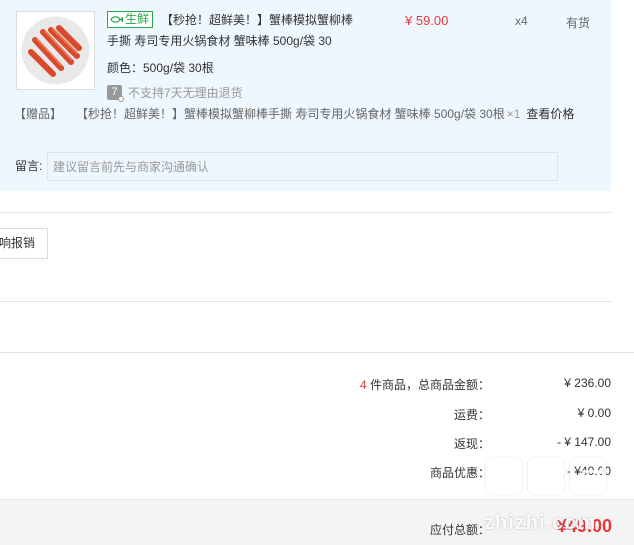 The height and width of the screenshot is (545, 634). Describe the element at coordinates (587, 383) in the screenshot. I see `goods-total-value: ¥ 236.00` at that location.